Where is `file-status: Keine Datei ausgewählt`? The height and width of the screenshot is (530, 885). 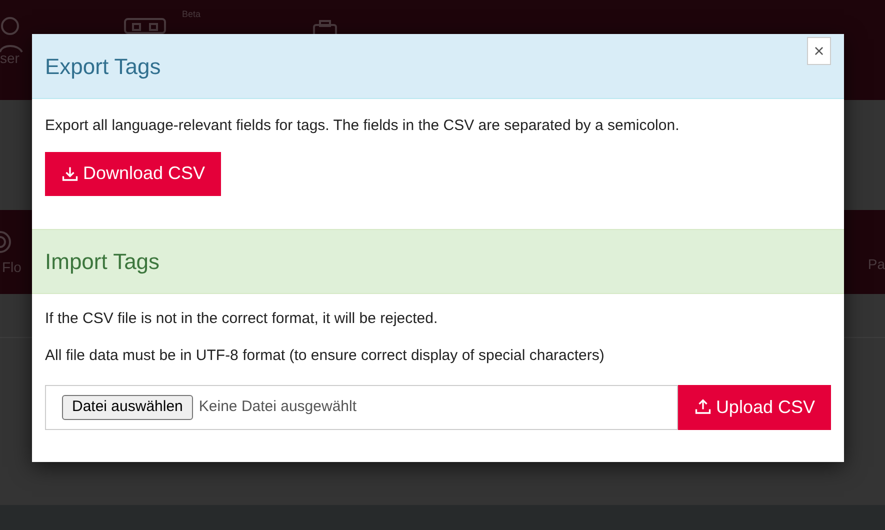
file-status: Keine Datei ausgewählt is located at coordinates (277, 406).